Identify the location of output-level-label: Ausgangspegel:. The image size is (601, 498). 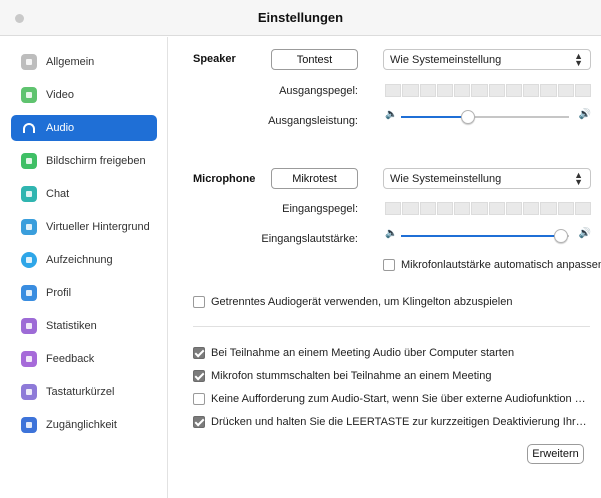
(318, 91).